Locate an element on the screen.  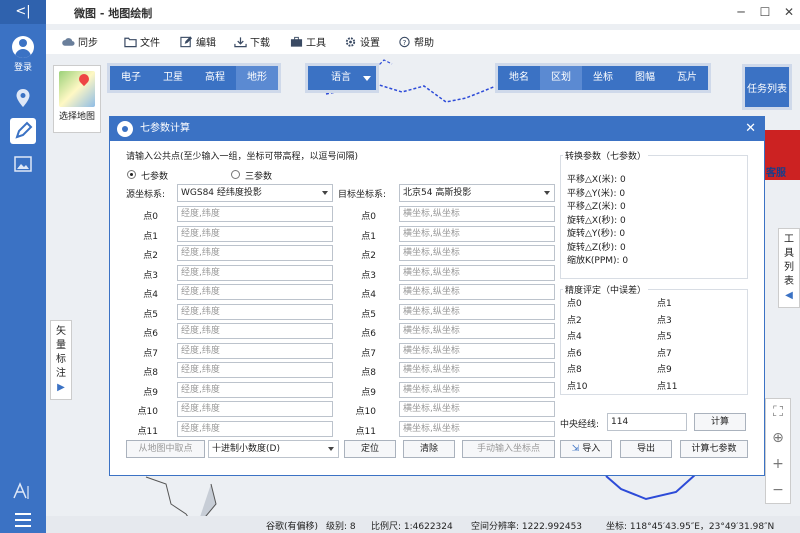
task-list-button: 任务列表 is located at coordinates (767, 87).